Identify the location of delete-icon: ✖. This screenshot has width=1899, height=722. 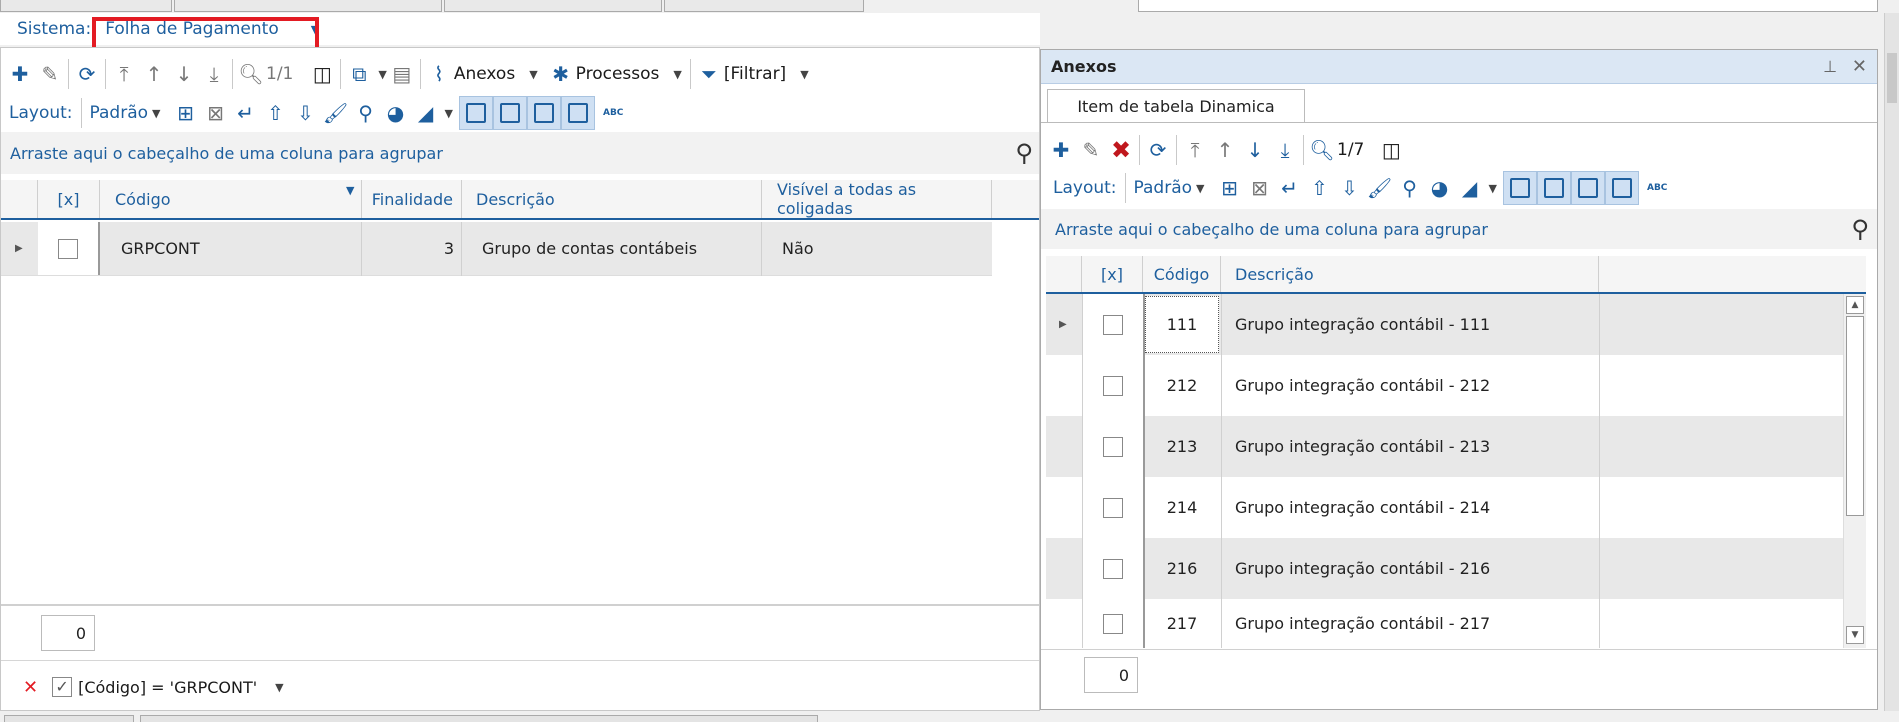
(1121, 150).